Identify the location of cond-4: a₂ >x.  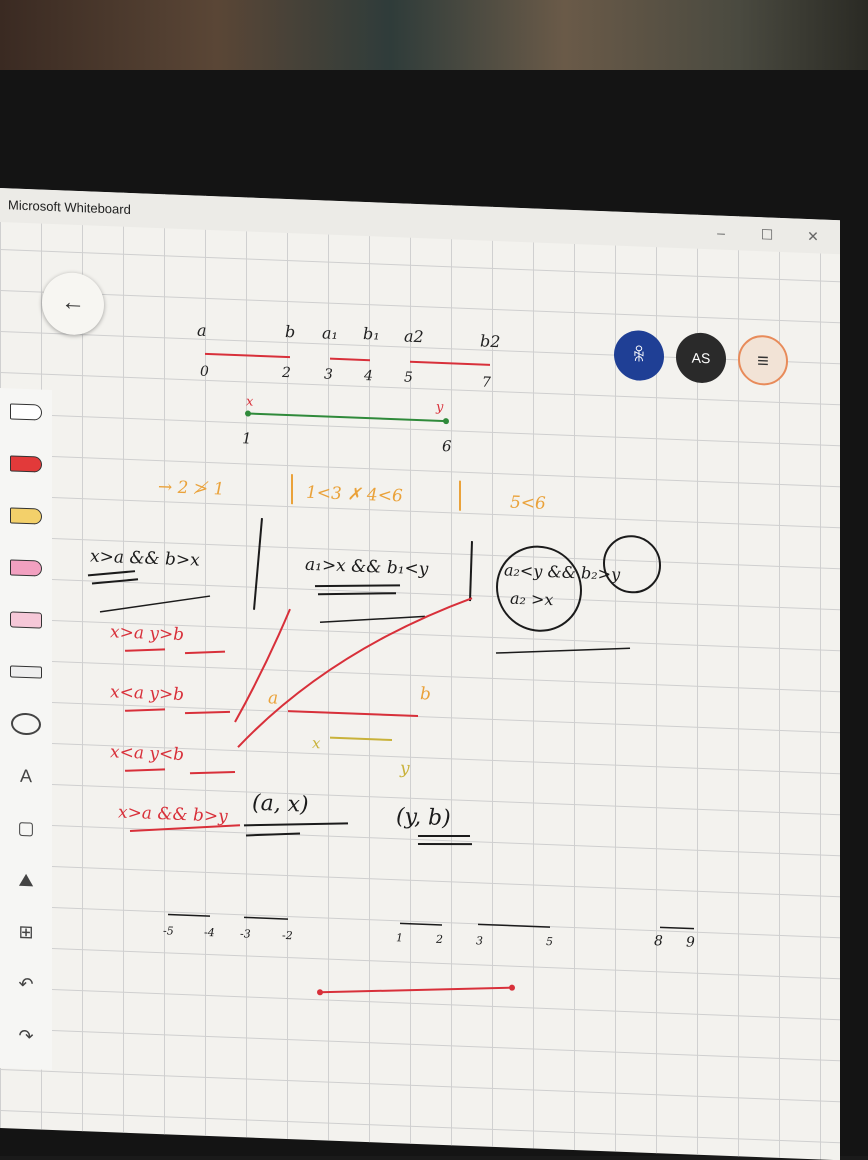
(531, 599).